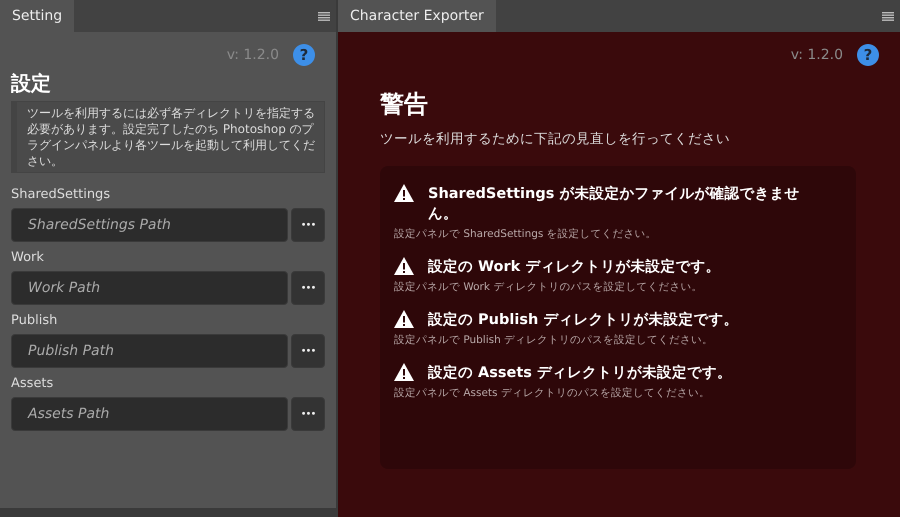 This screenshot has width=900, height=517. Describe the element at coordinates (32, 383) in the screenshot. I see `field-label: Assets` at that location.